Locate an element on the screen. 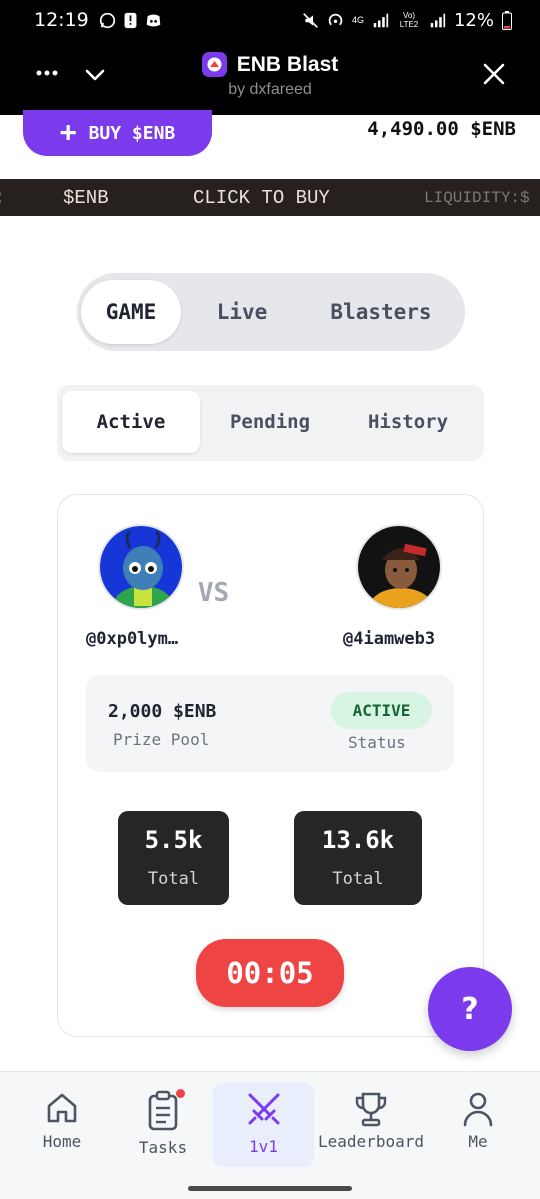 This screenshot has width=540, height=1199. nav-1v1-label: 1v1 is located at coordinates (263, 1146).